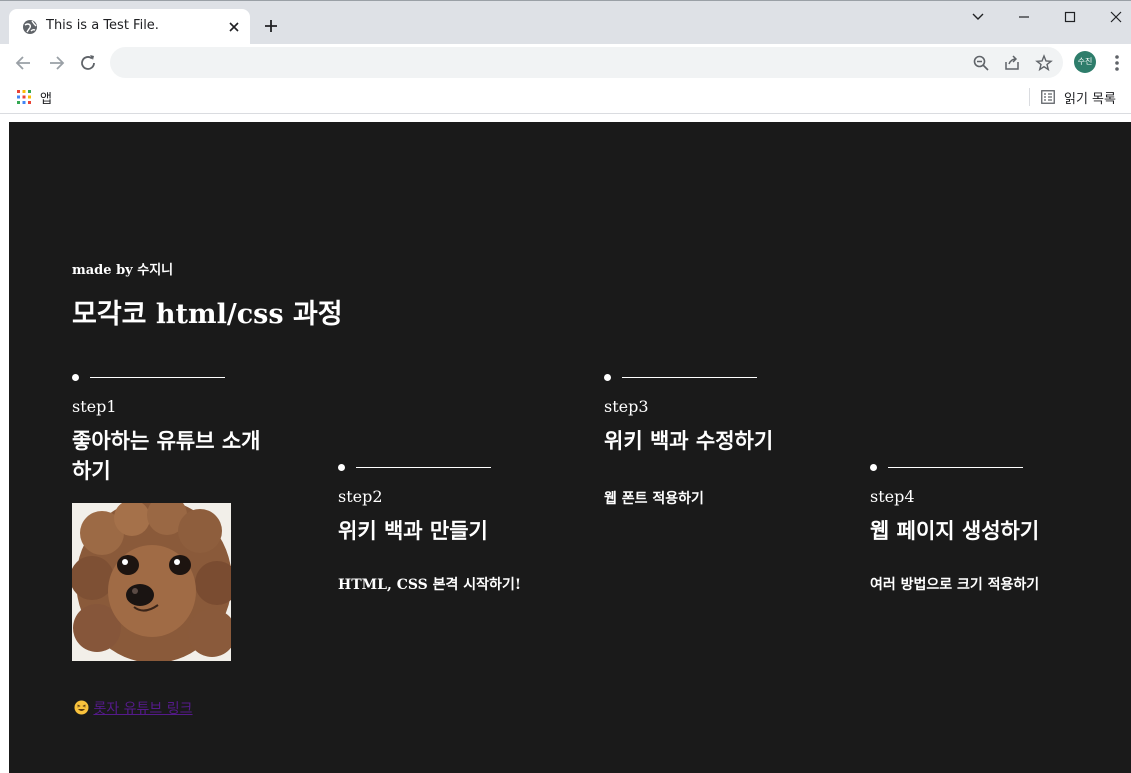 The height and width of the screenshot is (773, 1131). What do you see at coordinates (955, 585) in the screenshot?
I see `step-description: 여러 방법으로 크기 적용하기` at bounding box center [955, 585].